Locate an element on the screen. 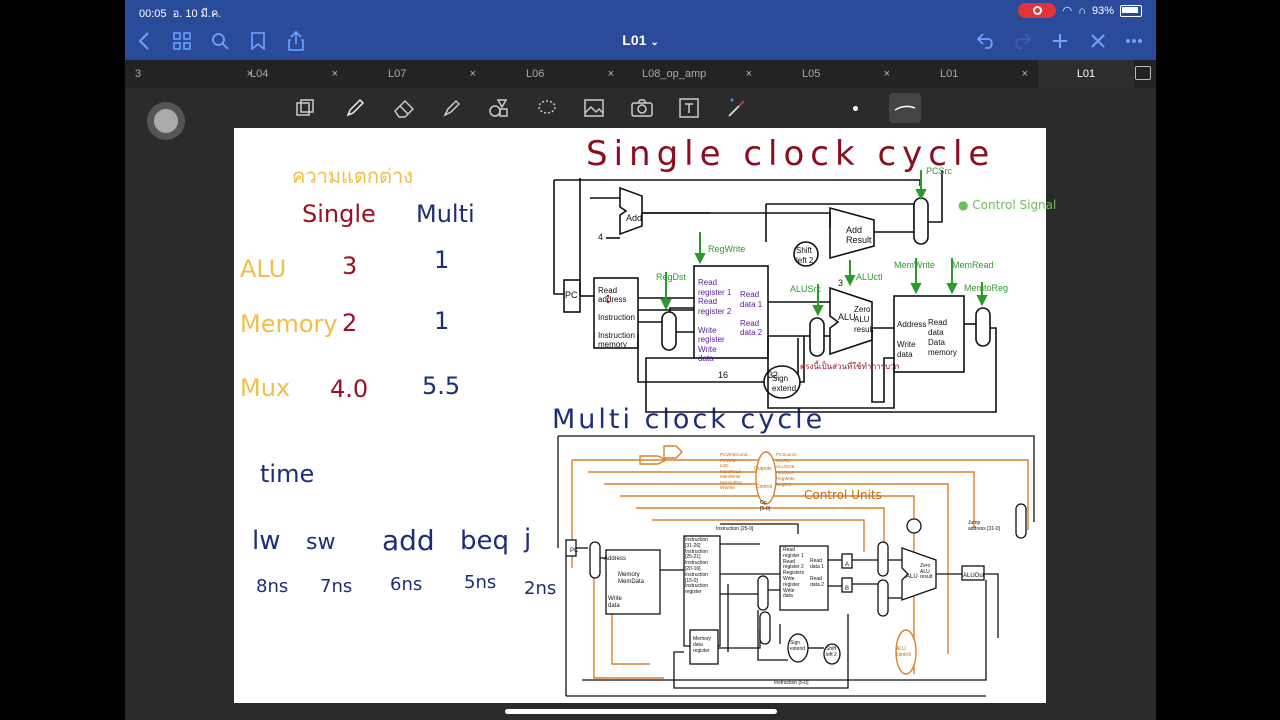 Image resolution: width=1280 pixels, height=720 pixels. instr-j: j is located at coordinates (528, 539).